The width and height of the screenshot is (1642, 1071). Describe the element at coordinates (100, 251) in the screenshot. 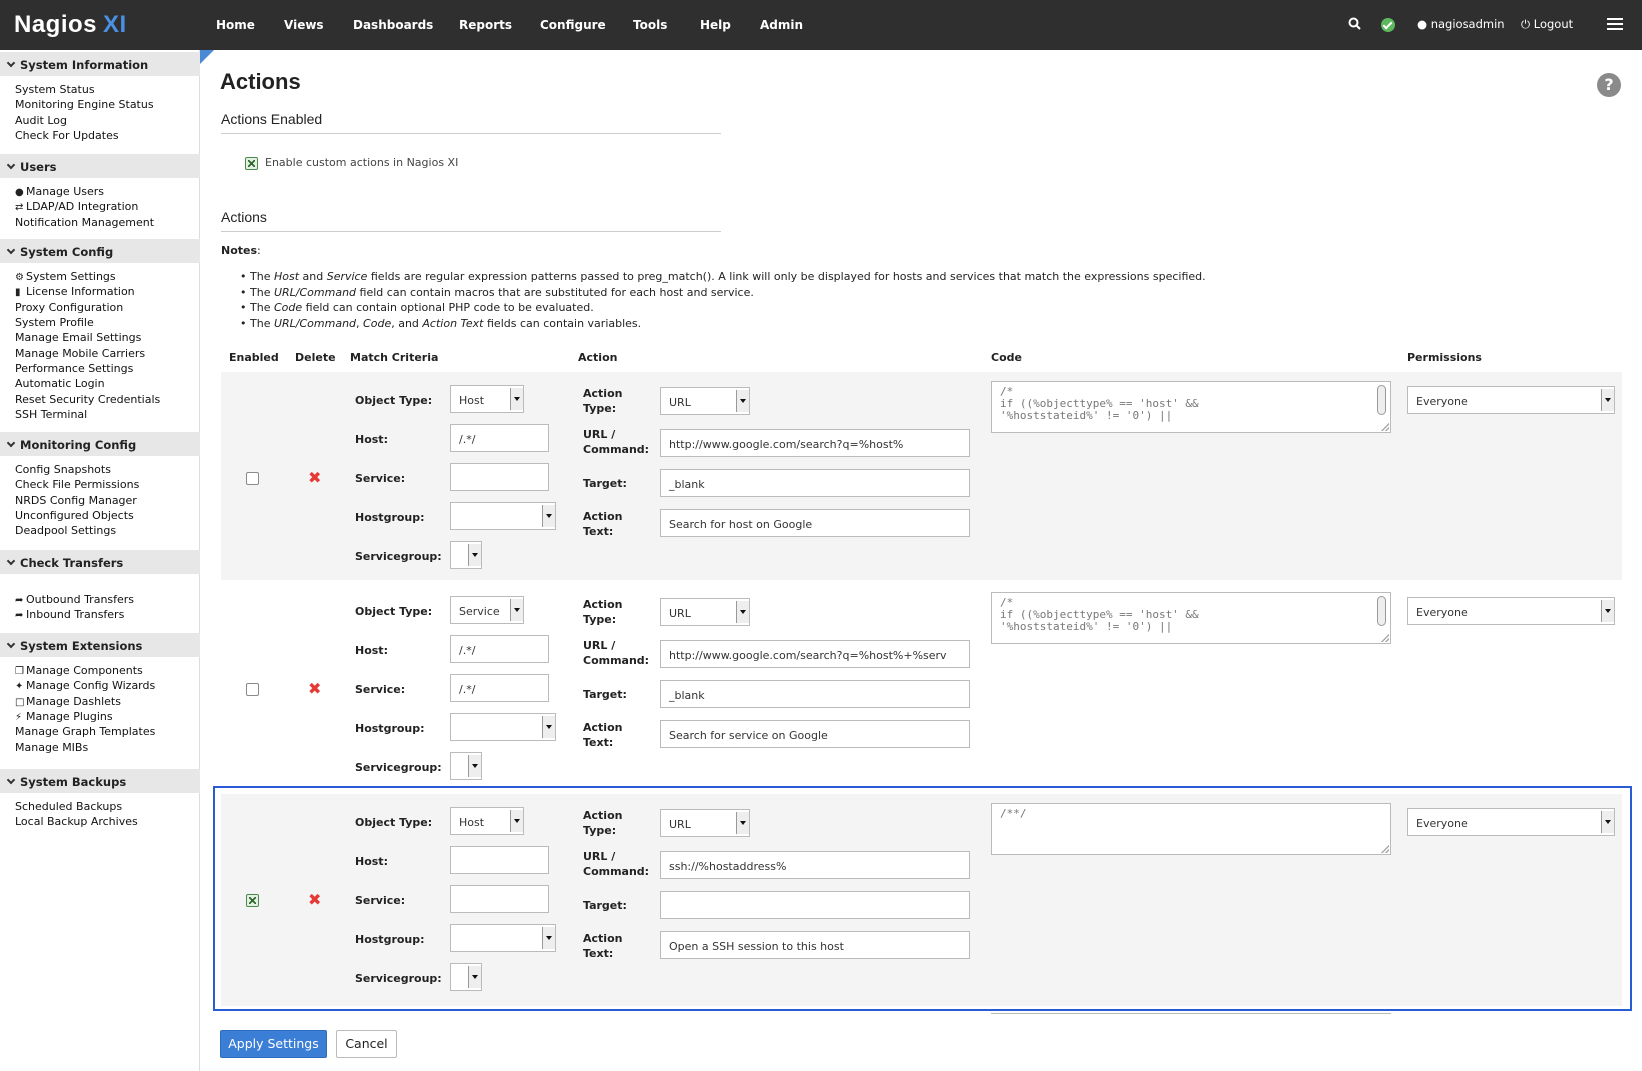

I see `sidebar-section-system-config: System Config` at that location.